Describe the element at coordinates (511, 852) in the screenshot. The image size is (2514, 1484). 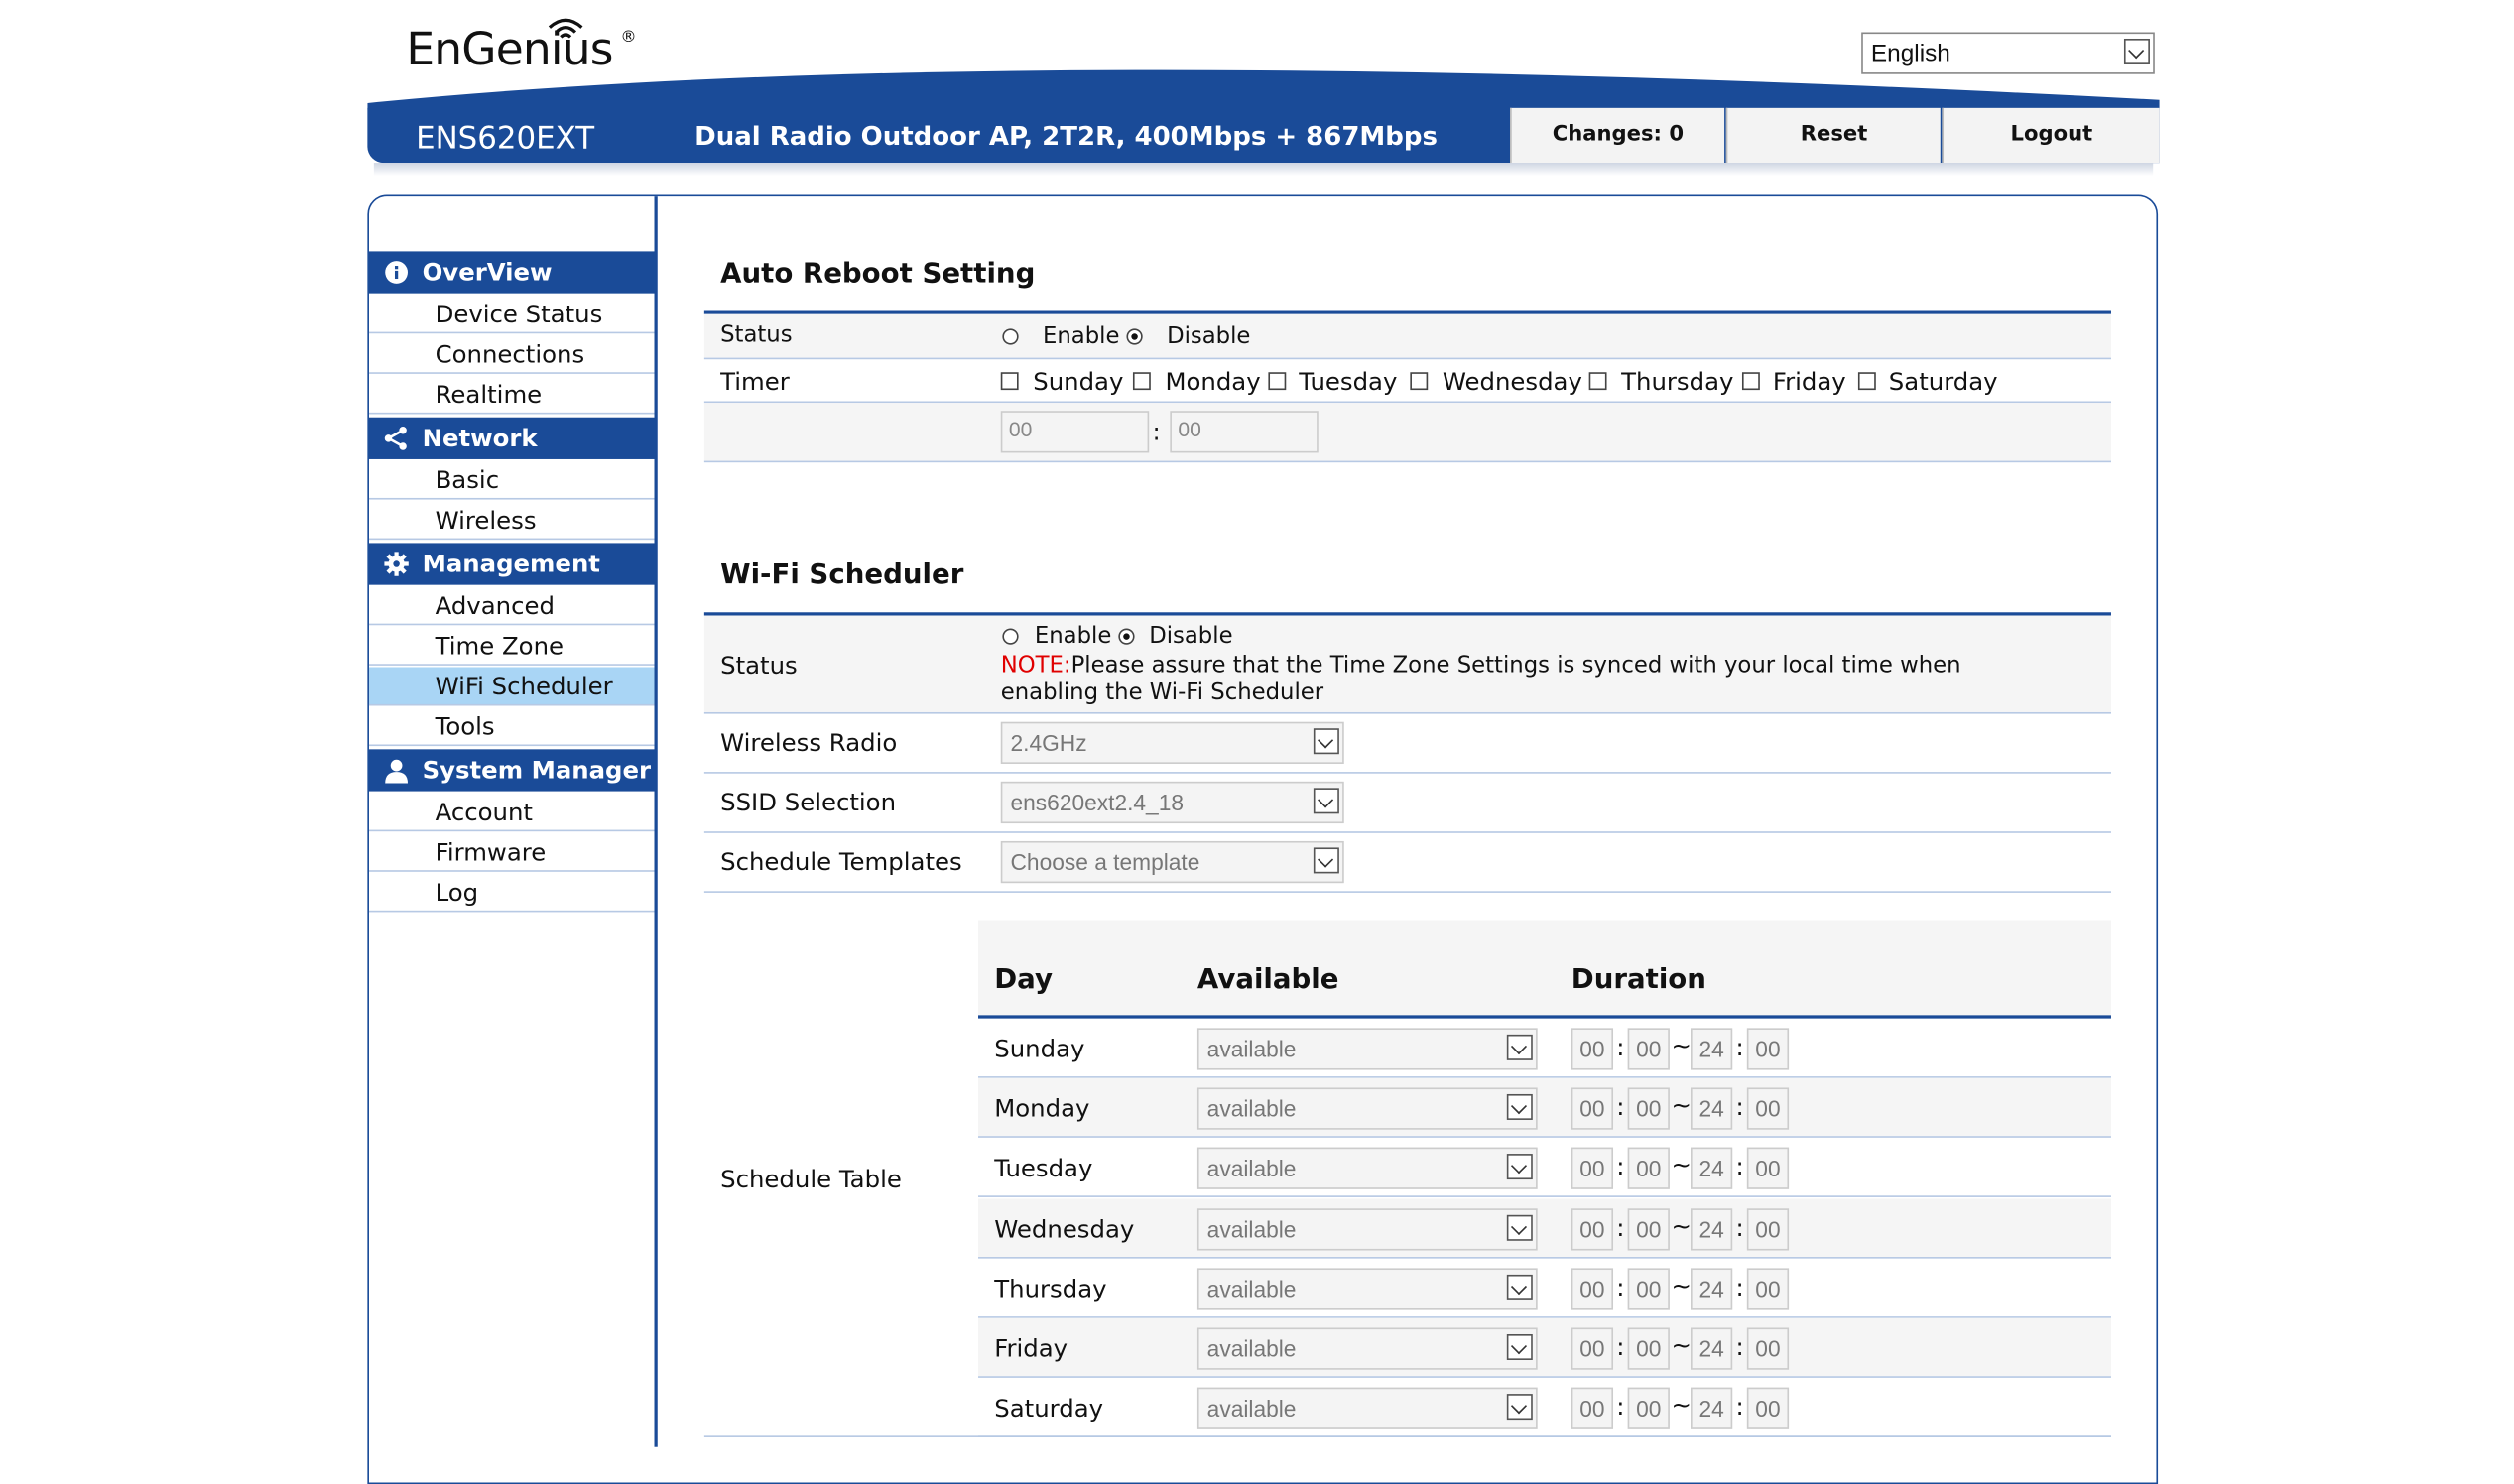
I see `sidebar-item-firmware: Firmware` at that location.